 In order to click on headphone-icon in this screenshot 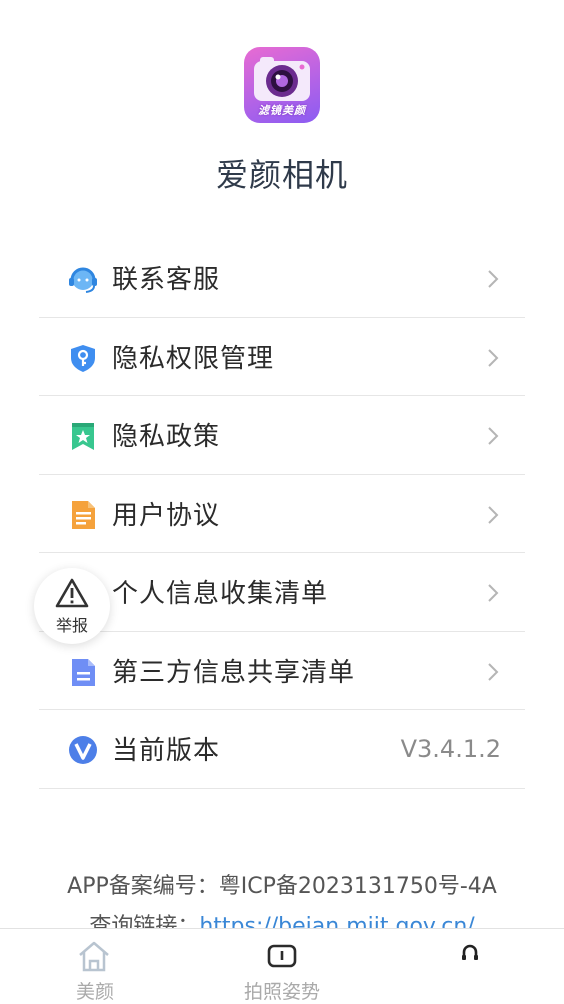, I will do `click(470, 952)`.